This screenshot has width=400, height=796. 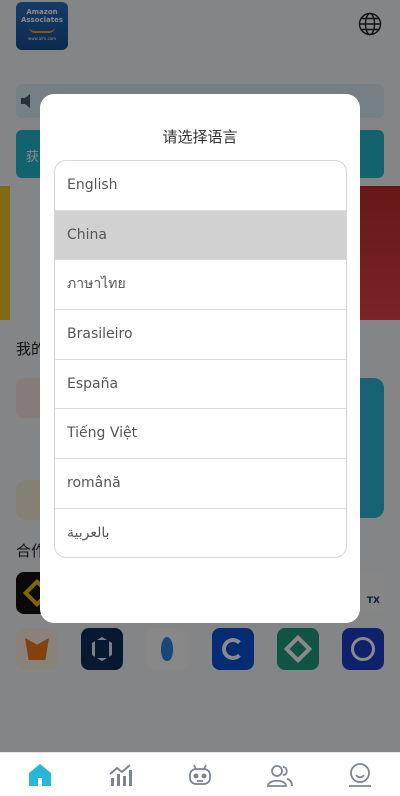 What do you see at coordinates (200, 335) in the screenshot?
I see `language-option-brasileiro: Brasileiro` at bounding box center [200, 335].